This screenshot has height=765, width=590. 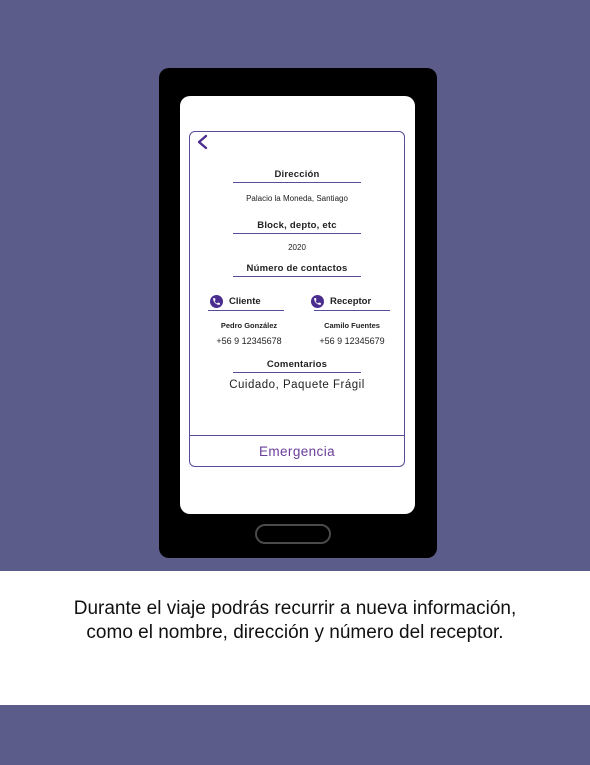 What do you see at coordinates (246, 310) in the screenshot?
I see `client-underline` at bounding box center [246, 310].